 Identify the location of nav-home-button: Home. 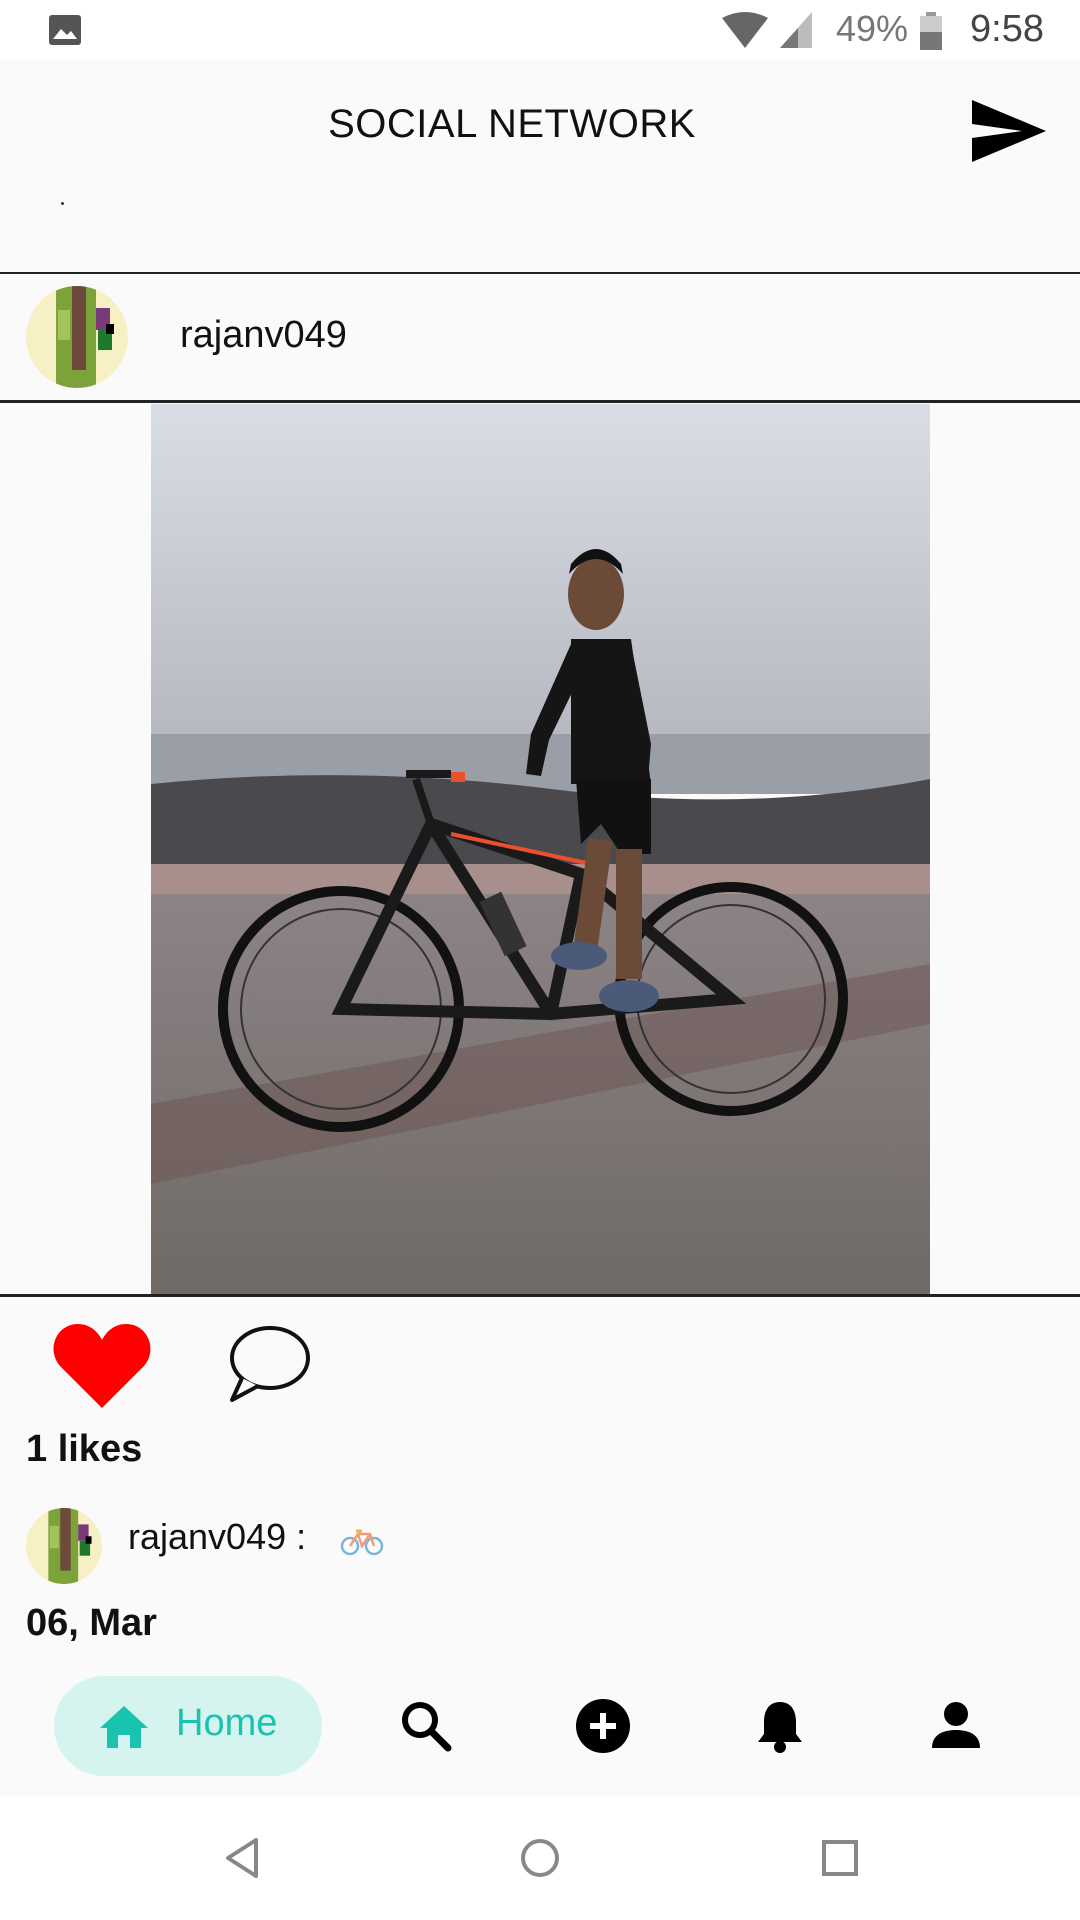
(188, 1726).